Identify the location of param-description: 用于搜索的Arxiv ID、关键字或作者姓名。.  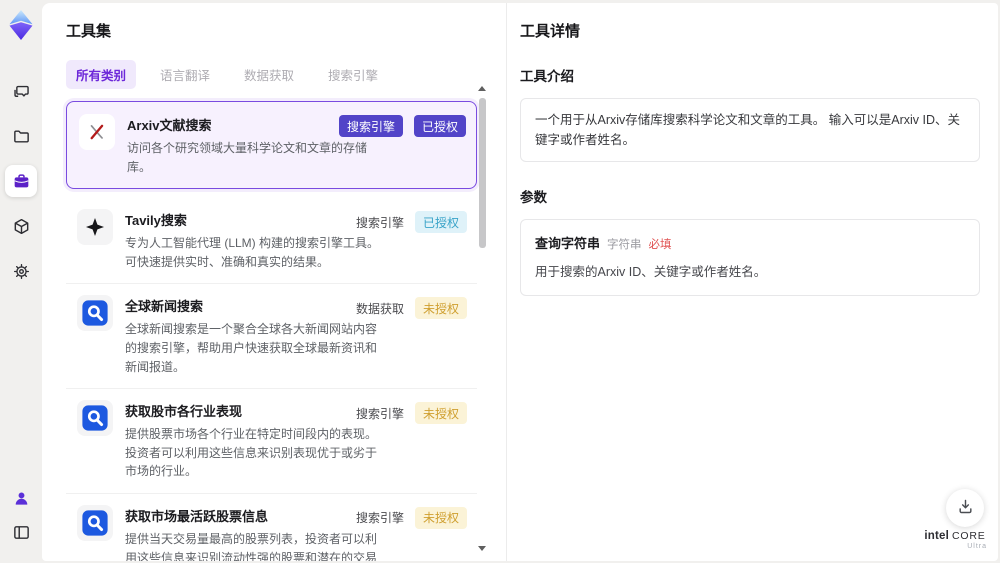
(651, 272).